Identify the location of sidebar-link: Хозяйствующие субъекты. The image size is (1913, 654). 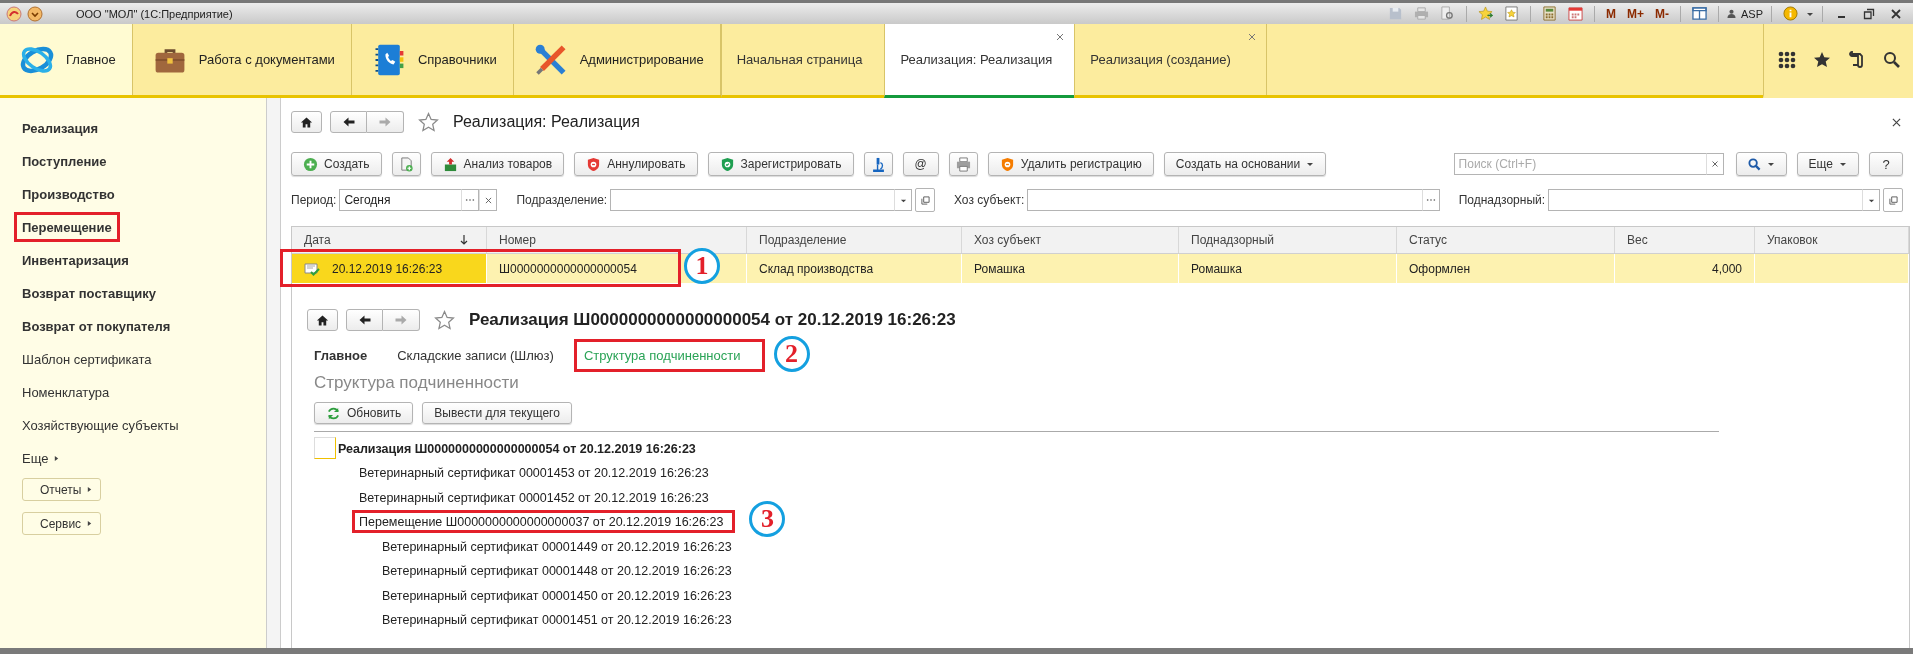
(100, 425).